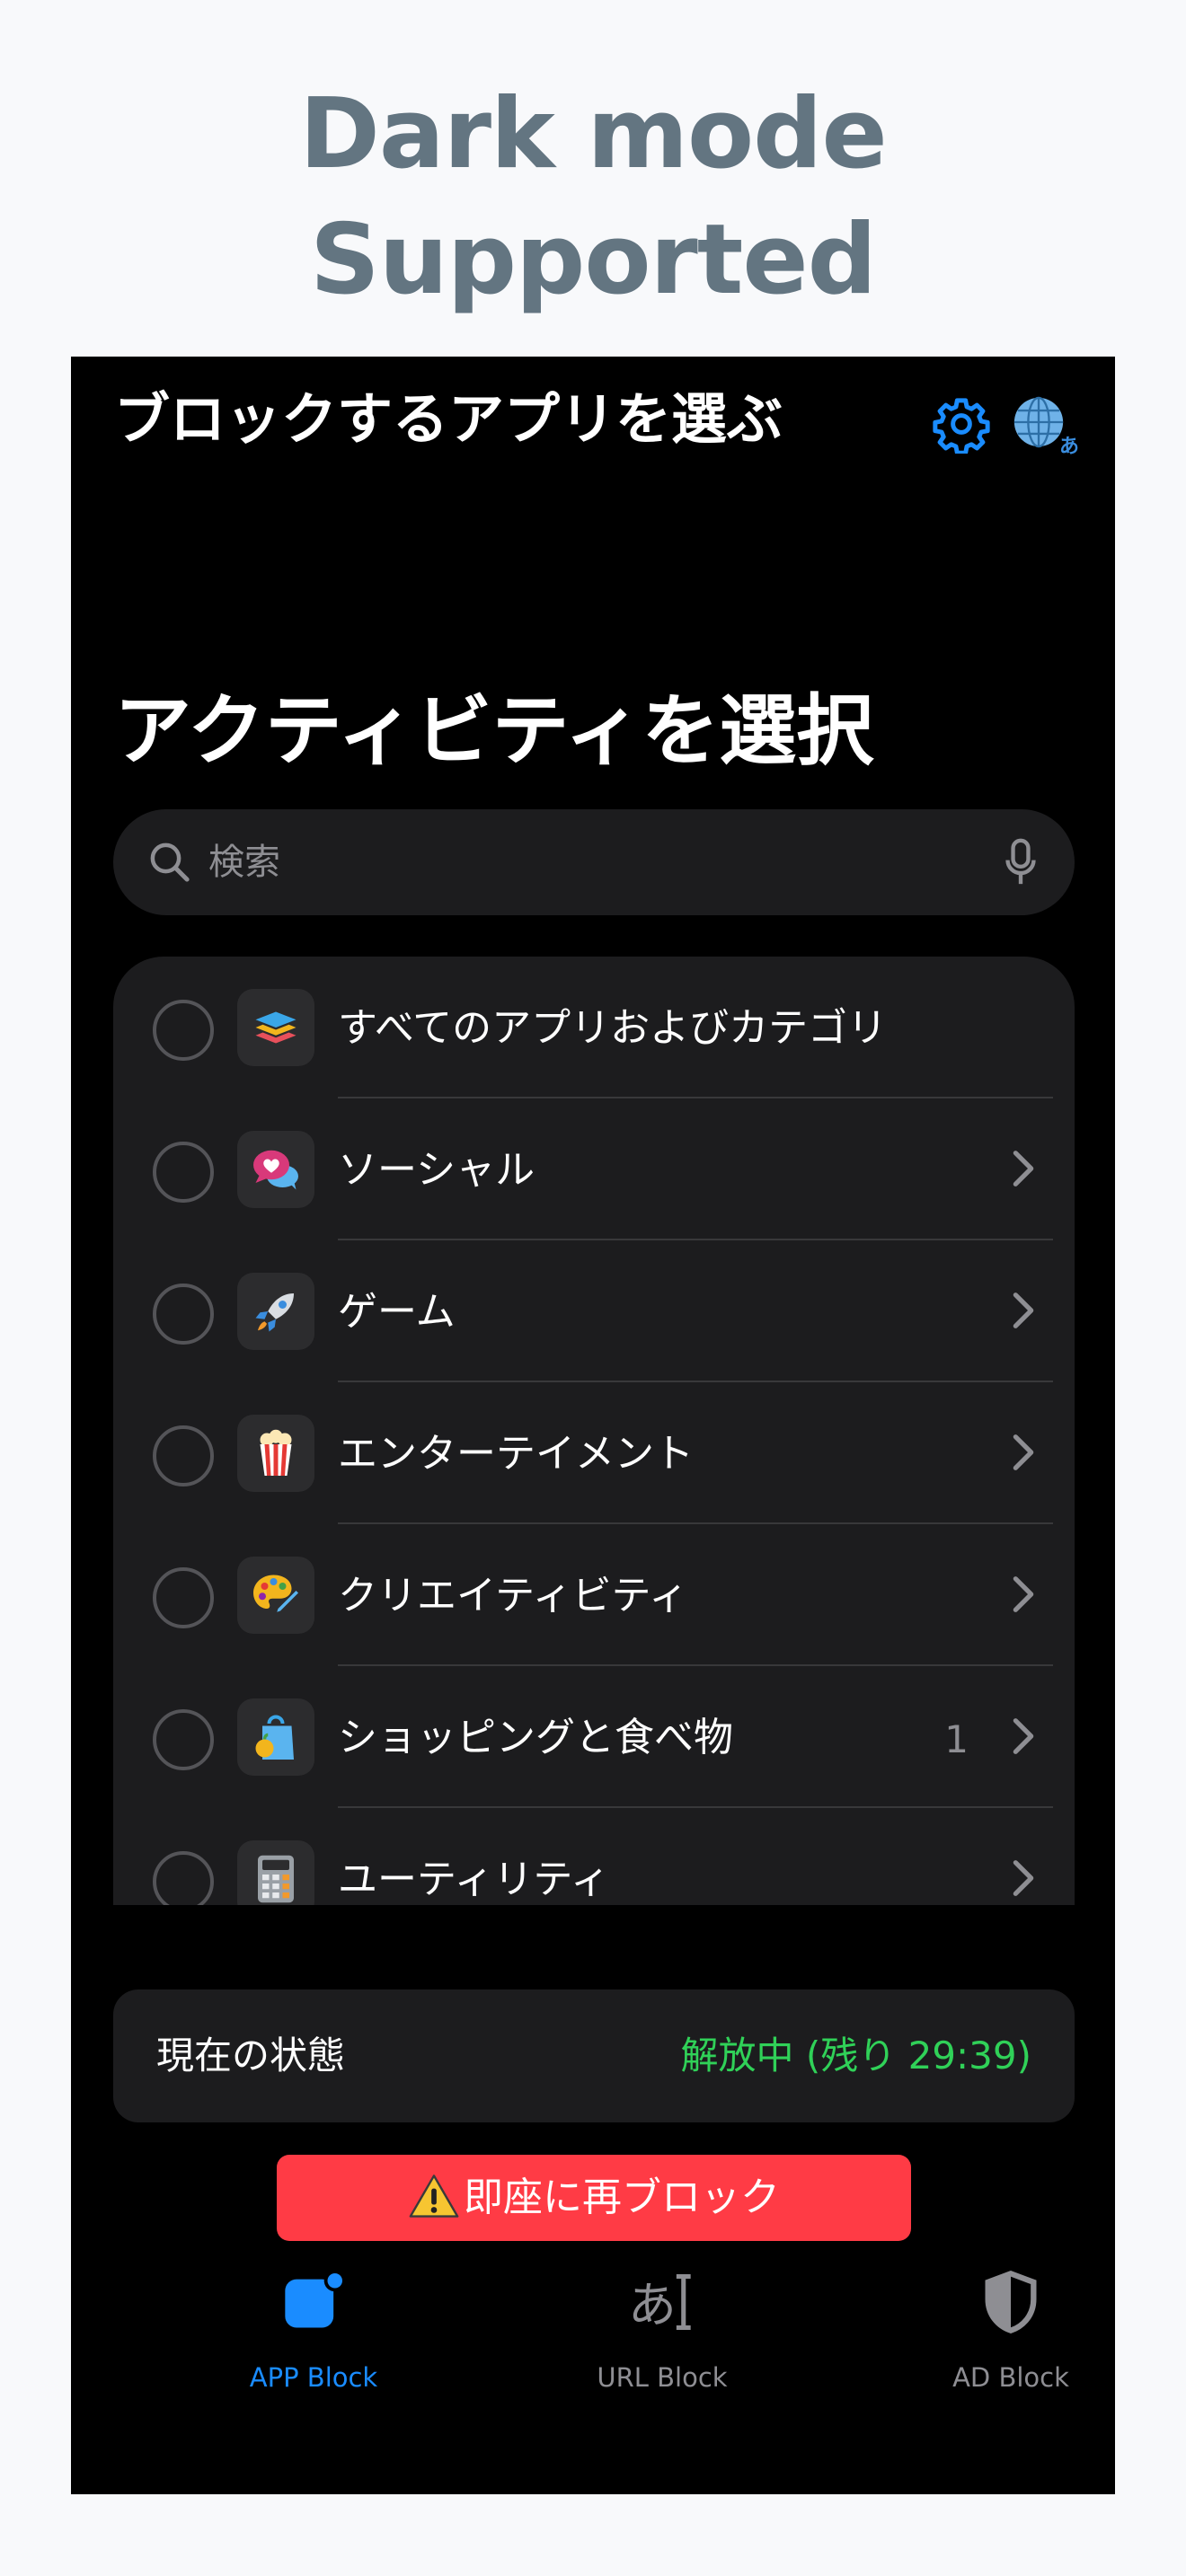 Image resolution: width=1186 pixels, height=2576 pixels. I want to click on list-item: エンターテイメント, so click(594, 1453).